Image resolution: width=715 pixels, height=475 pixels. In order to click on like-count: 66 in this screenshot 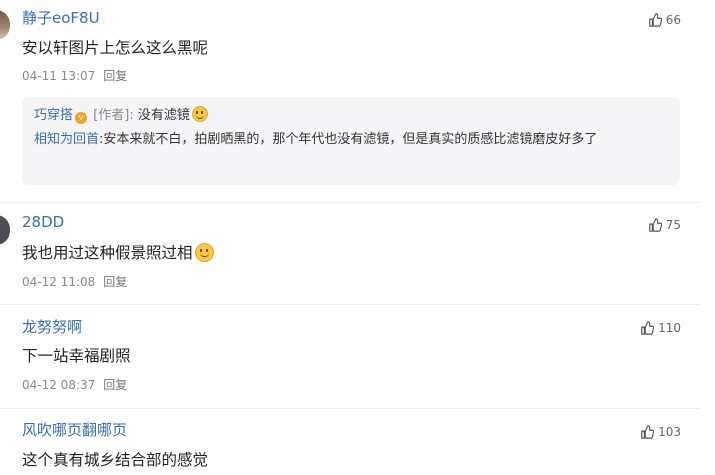, I will do `click(673, 20)`.